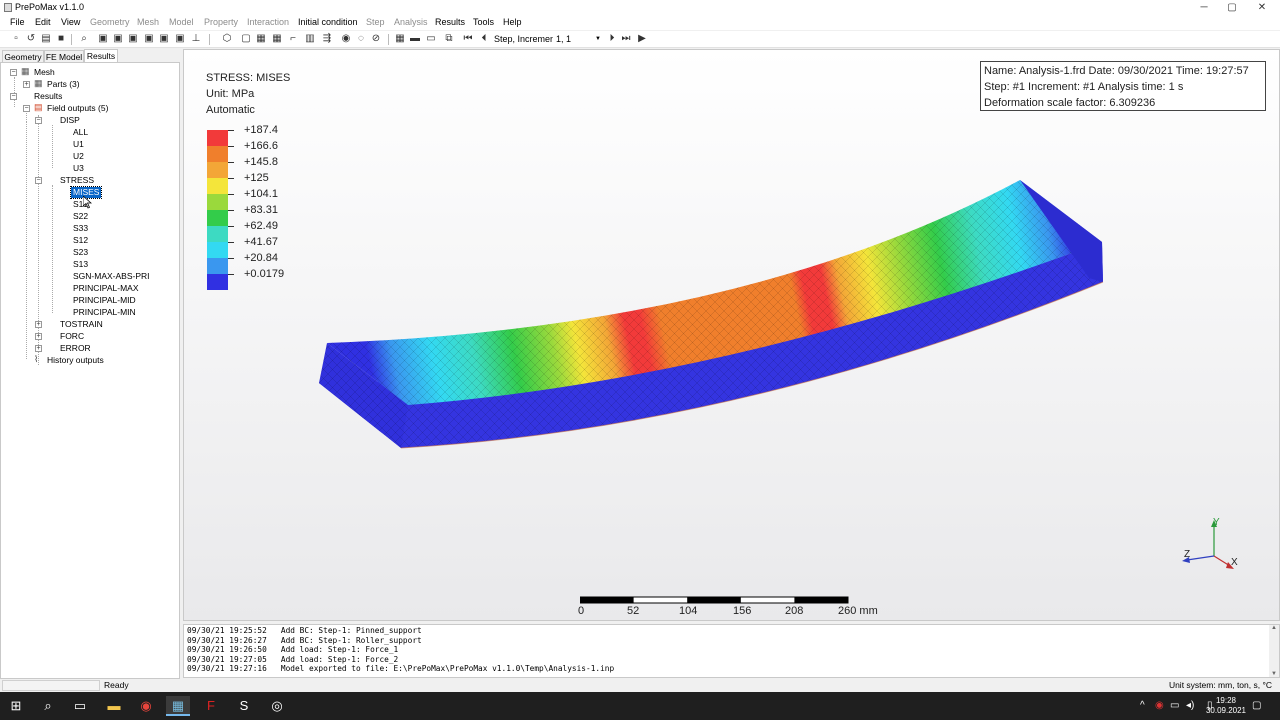  Describe the element at coordinates (246, 39) in the screenshot. I see `wireframe-icon: ▢` at that location.